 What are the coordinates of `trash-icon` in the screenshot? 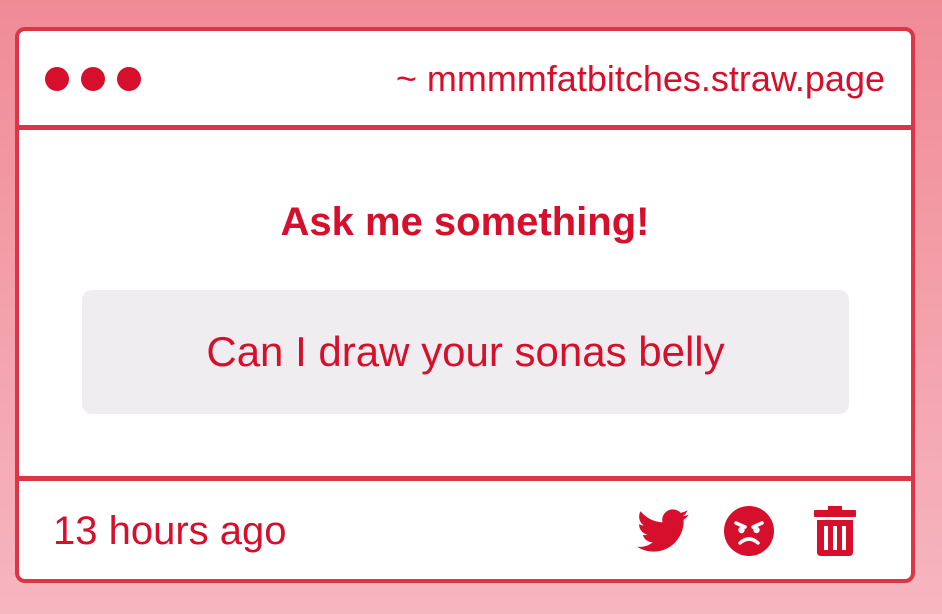 It's located at (835, 531).